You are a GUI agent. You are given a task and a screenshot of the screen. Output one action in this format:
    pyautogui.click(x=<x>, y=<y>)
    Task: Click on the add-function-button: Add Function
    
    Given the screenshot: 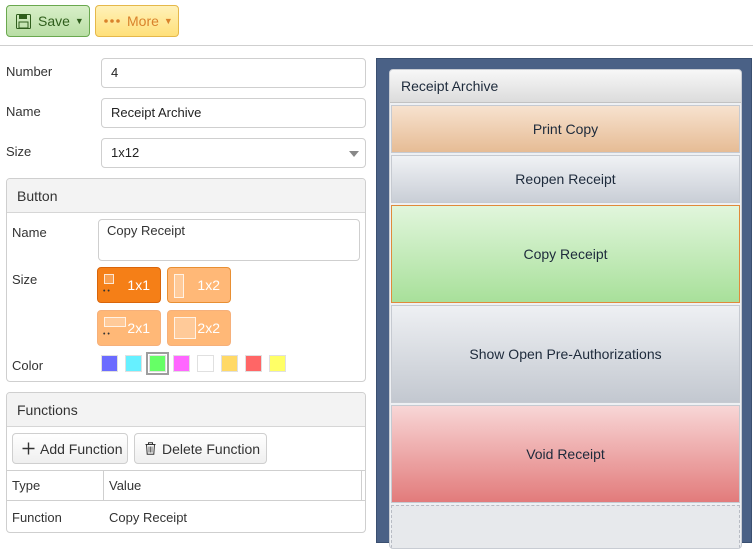 What is the action you would take?
    pyautogui.click(x=70, y=448)
    